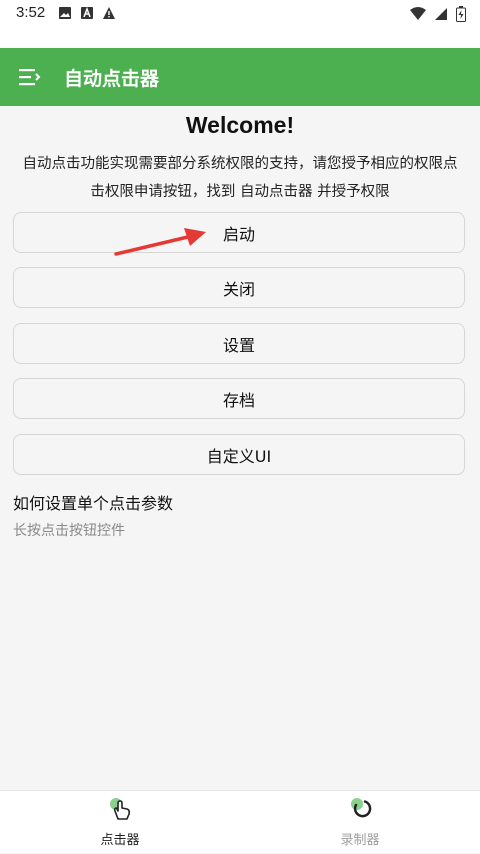 The height and width of the screenshot is (854, 480). I want to click on status-left-icons, so click(87, 13).